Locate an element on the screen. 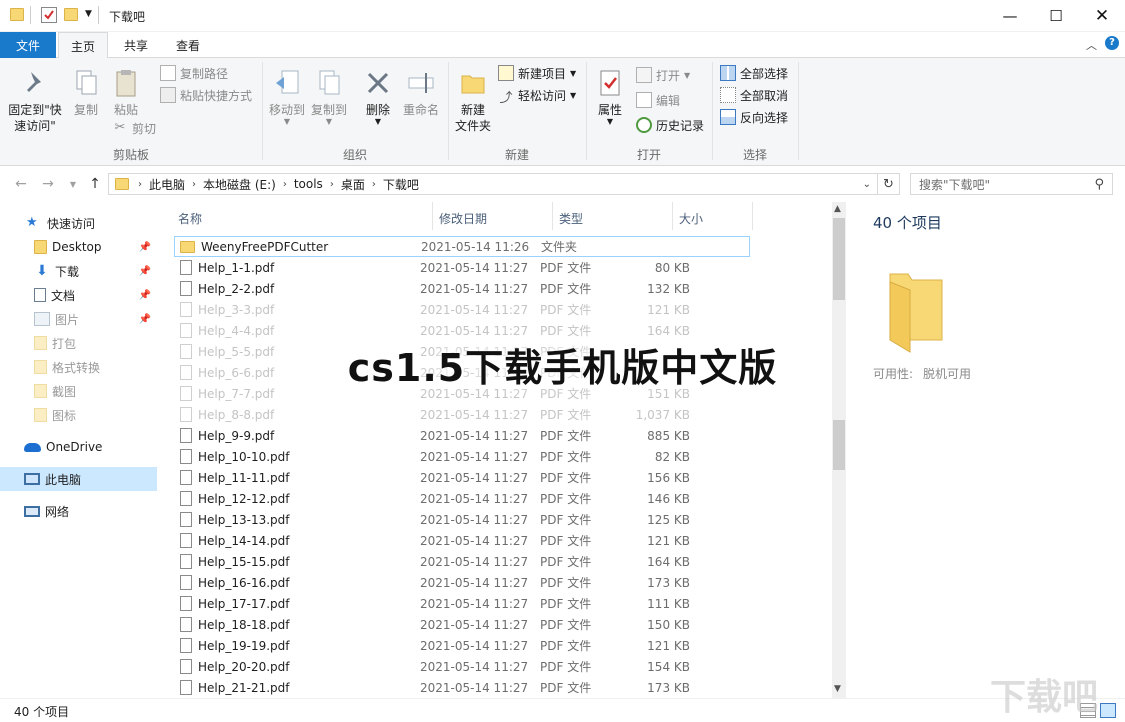 Image resolution: width=1125 pixels, height=722 pixels. nav-item-pictures: 图片 📌 is located at coordinates (78, 319).